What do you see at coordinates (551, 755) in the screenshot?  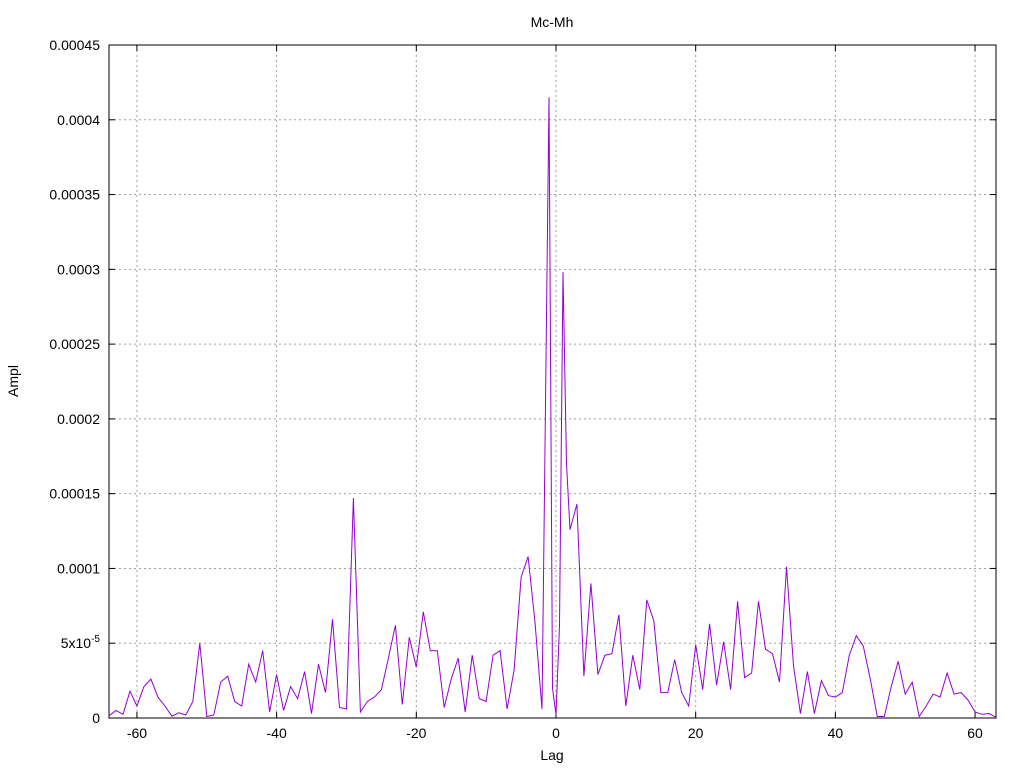 I see `x-axis-label: Lag` at bounding box center [551, 755].